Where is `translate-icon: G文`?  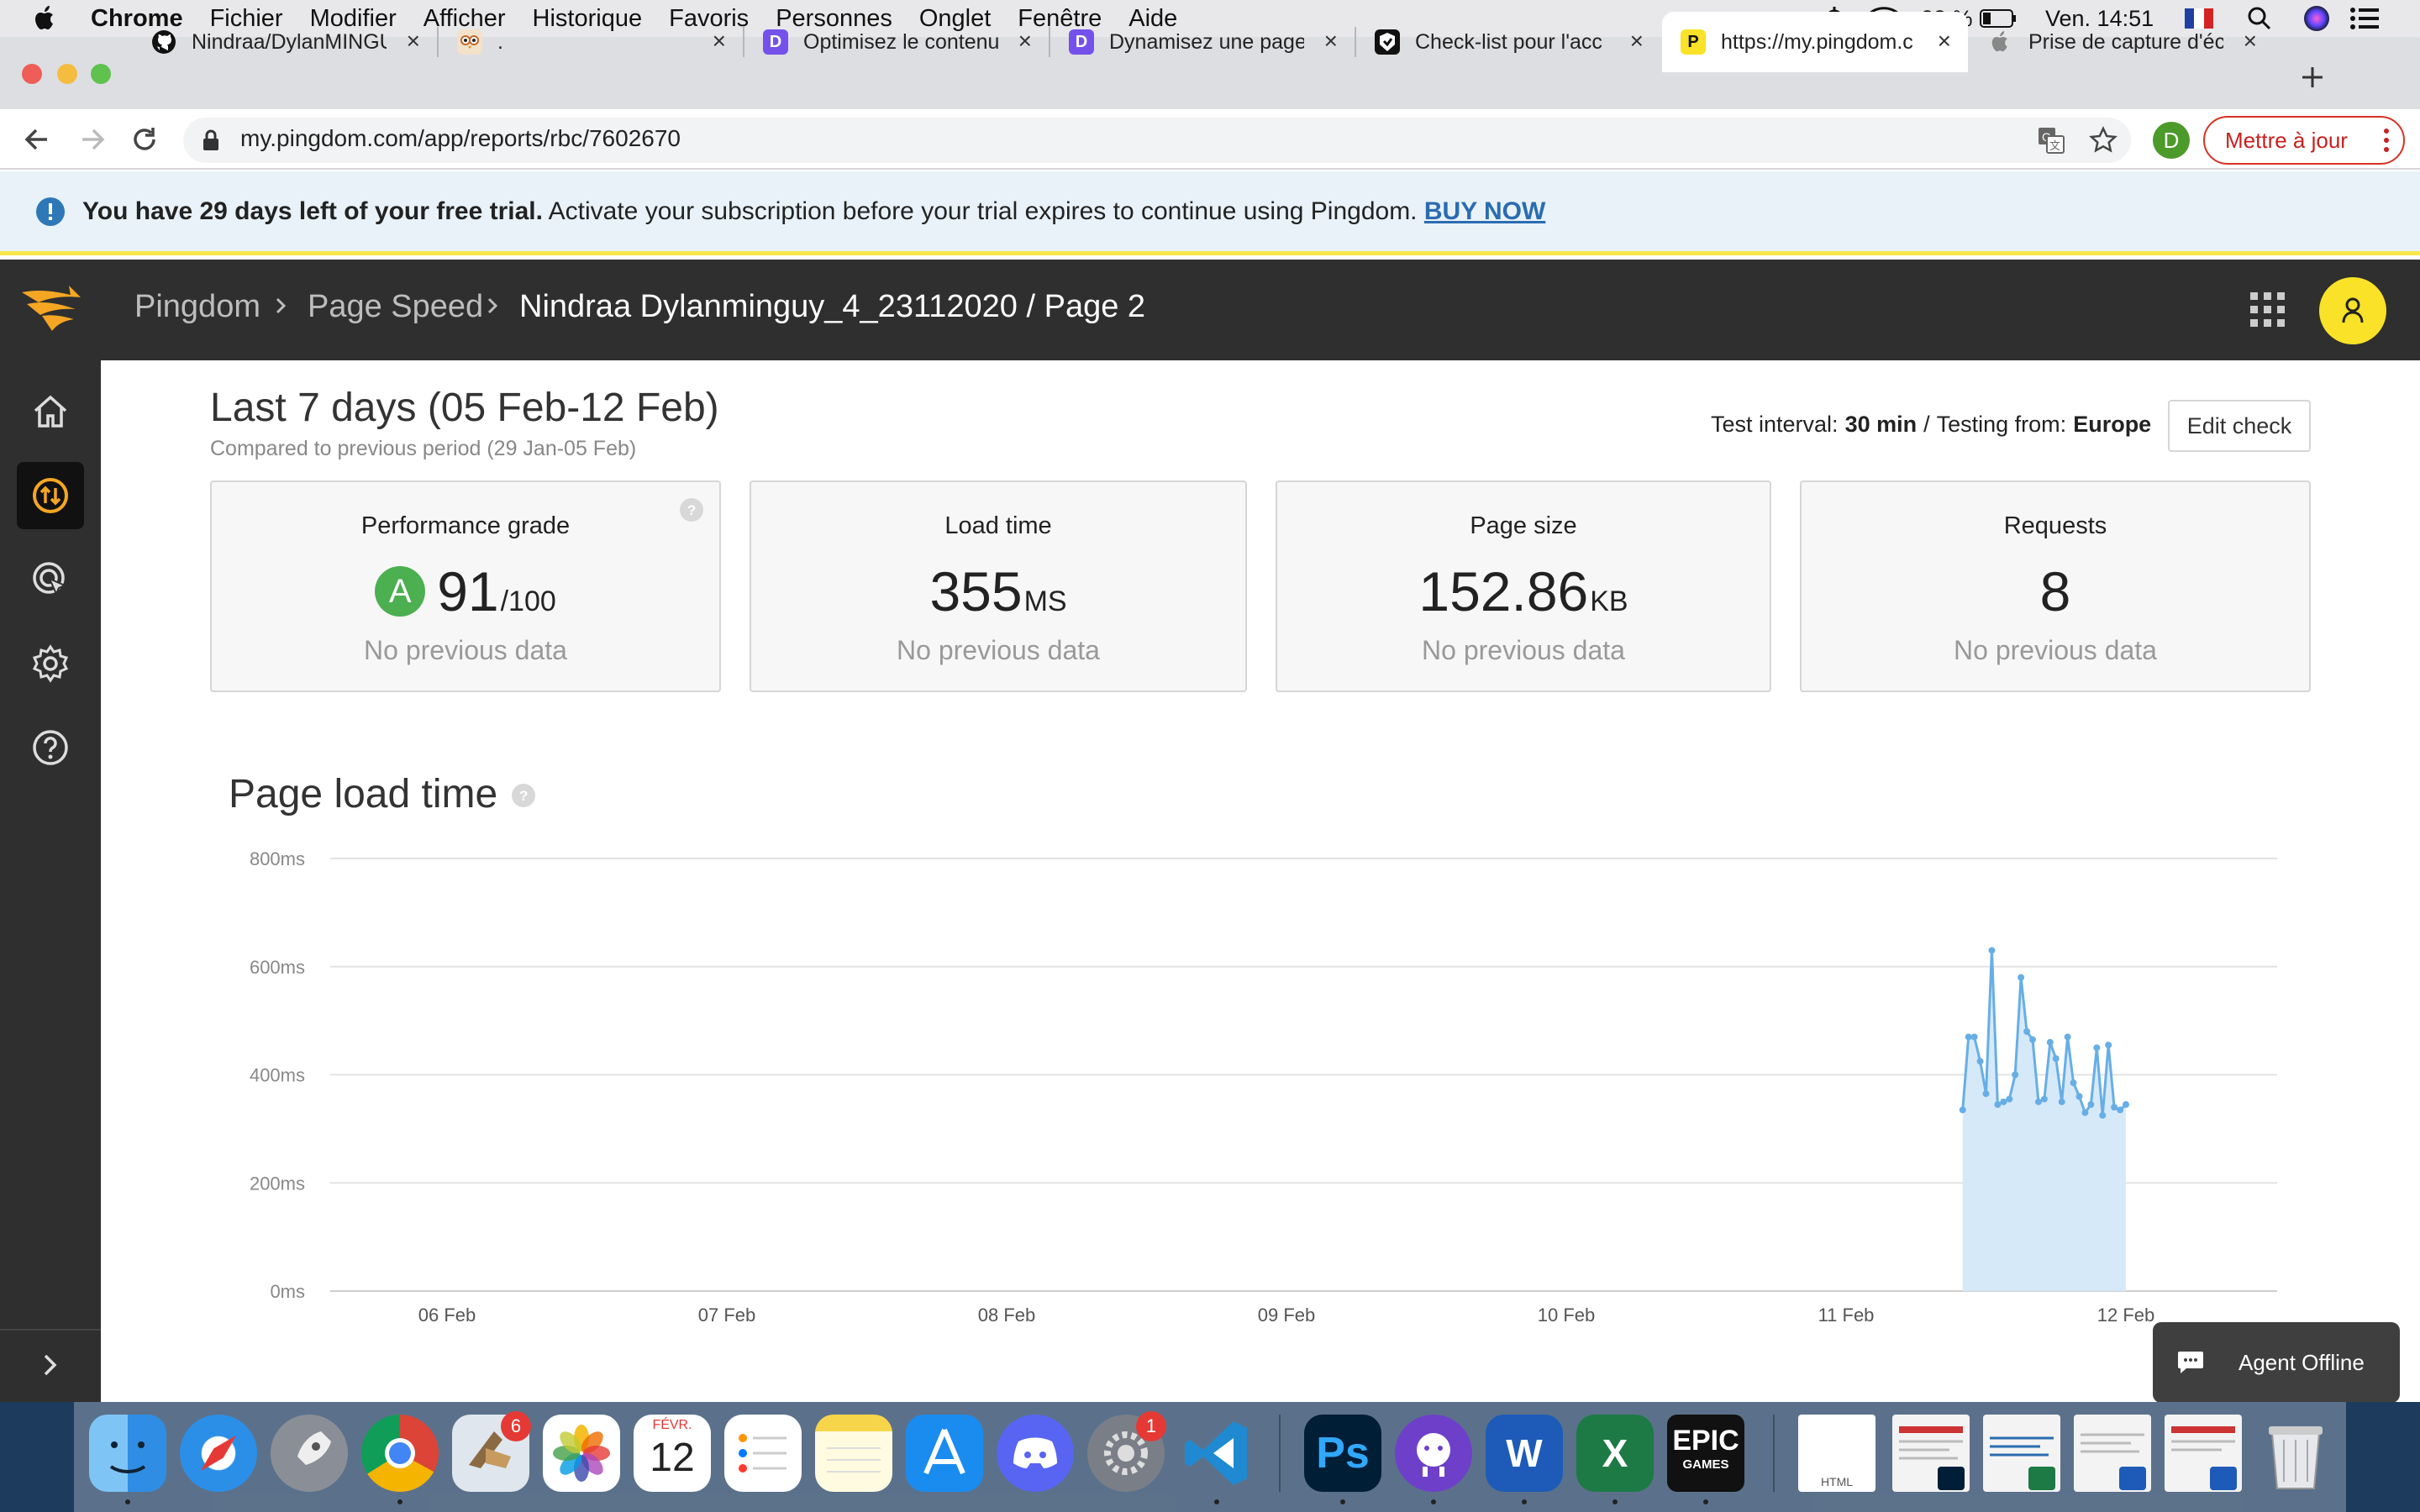
translate-icon: G文 is located at coordinates (2051, 142).